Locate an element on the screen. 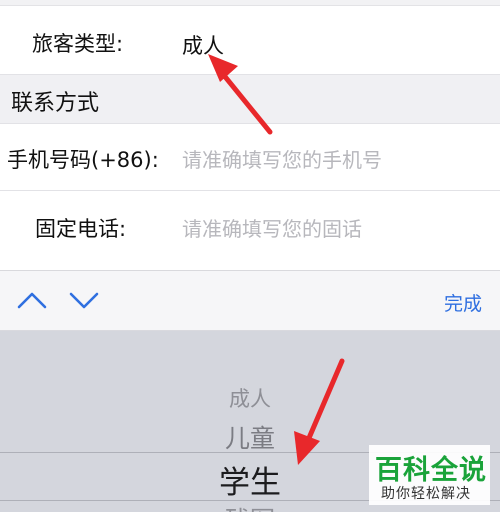 This screenshot has height=512, width=500. watermark-logo: 百科全说 助你轻松解决 is located at coordinates (429, 475).